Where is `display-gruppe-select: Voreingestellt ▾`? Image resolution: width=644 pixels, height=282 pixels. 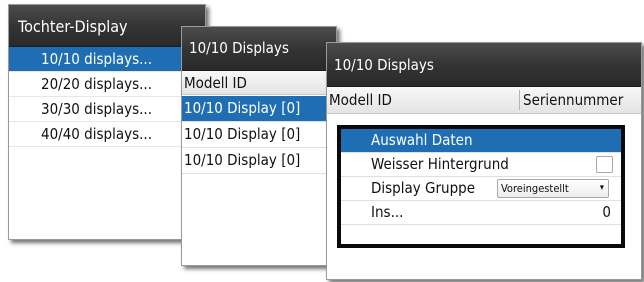 display-gruppe-select: Voreingestellt ▾ is located at coordinates (553, 188).